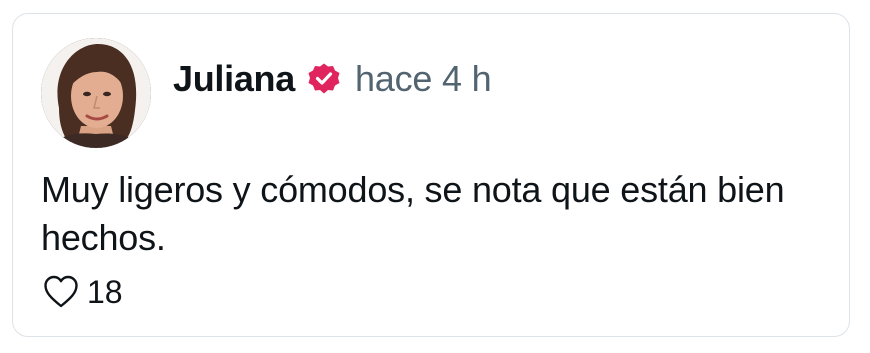 Image resolution: width=870 pixels, height=353 pixels. I want to click on heart-icon, so click(61, 292).